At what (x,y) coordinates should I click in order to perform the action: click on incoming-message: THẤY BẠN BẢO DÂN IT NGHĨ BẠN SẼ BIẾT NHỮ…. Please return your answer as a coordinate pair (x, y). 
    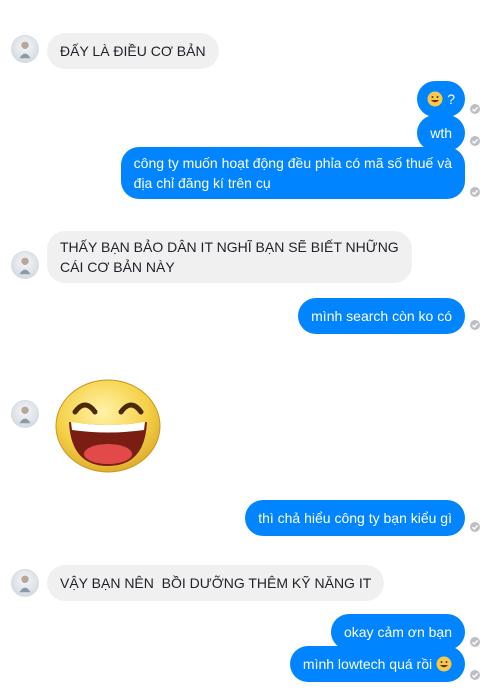
    Looking at the image, I should click on (229, 257).